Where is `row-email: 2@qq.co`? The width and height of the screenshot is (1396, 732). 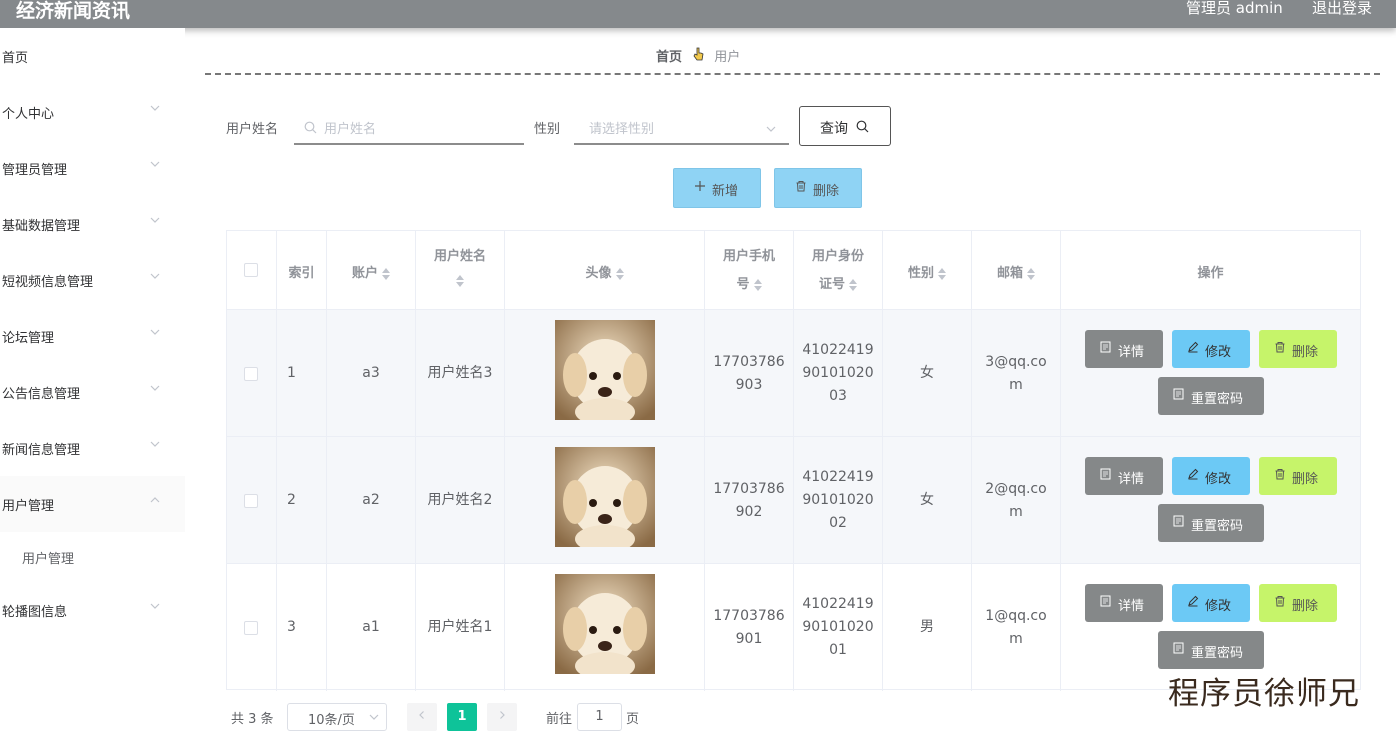
row-email: 2@qq.co is located at coordinates (1016, 489).